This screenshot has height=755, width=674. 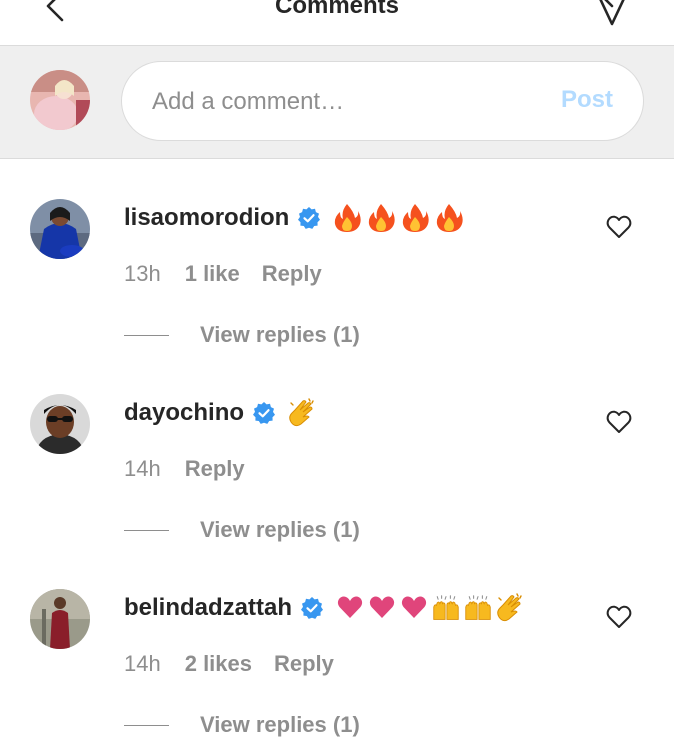 I want to click on comment-meta: 13h 1 like Reply, so click(x=223, y=274).